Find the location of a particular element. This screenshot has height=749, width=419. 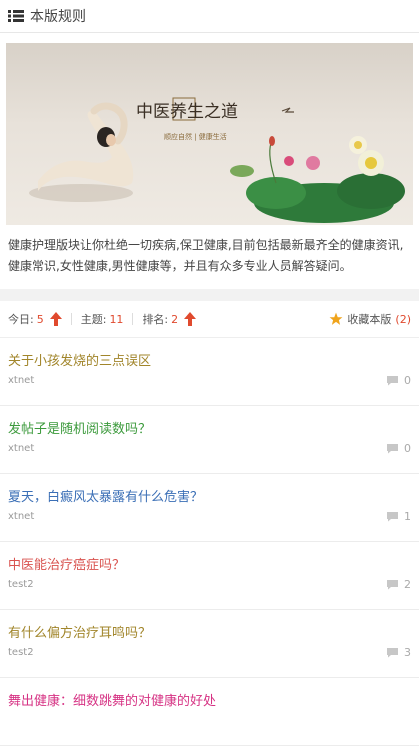

thread-title: 中医能治疗癌症吗？ is located at coordinates (66, 563).